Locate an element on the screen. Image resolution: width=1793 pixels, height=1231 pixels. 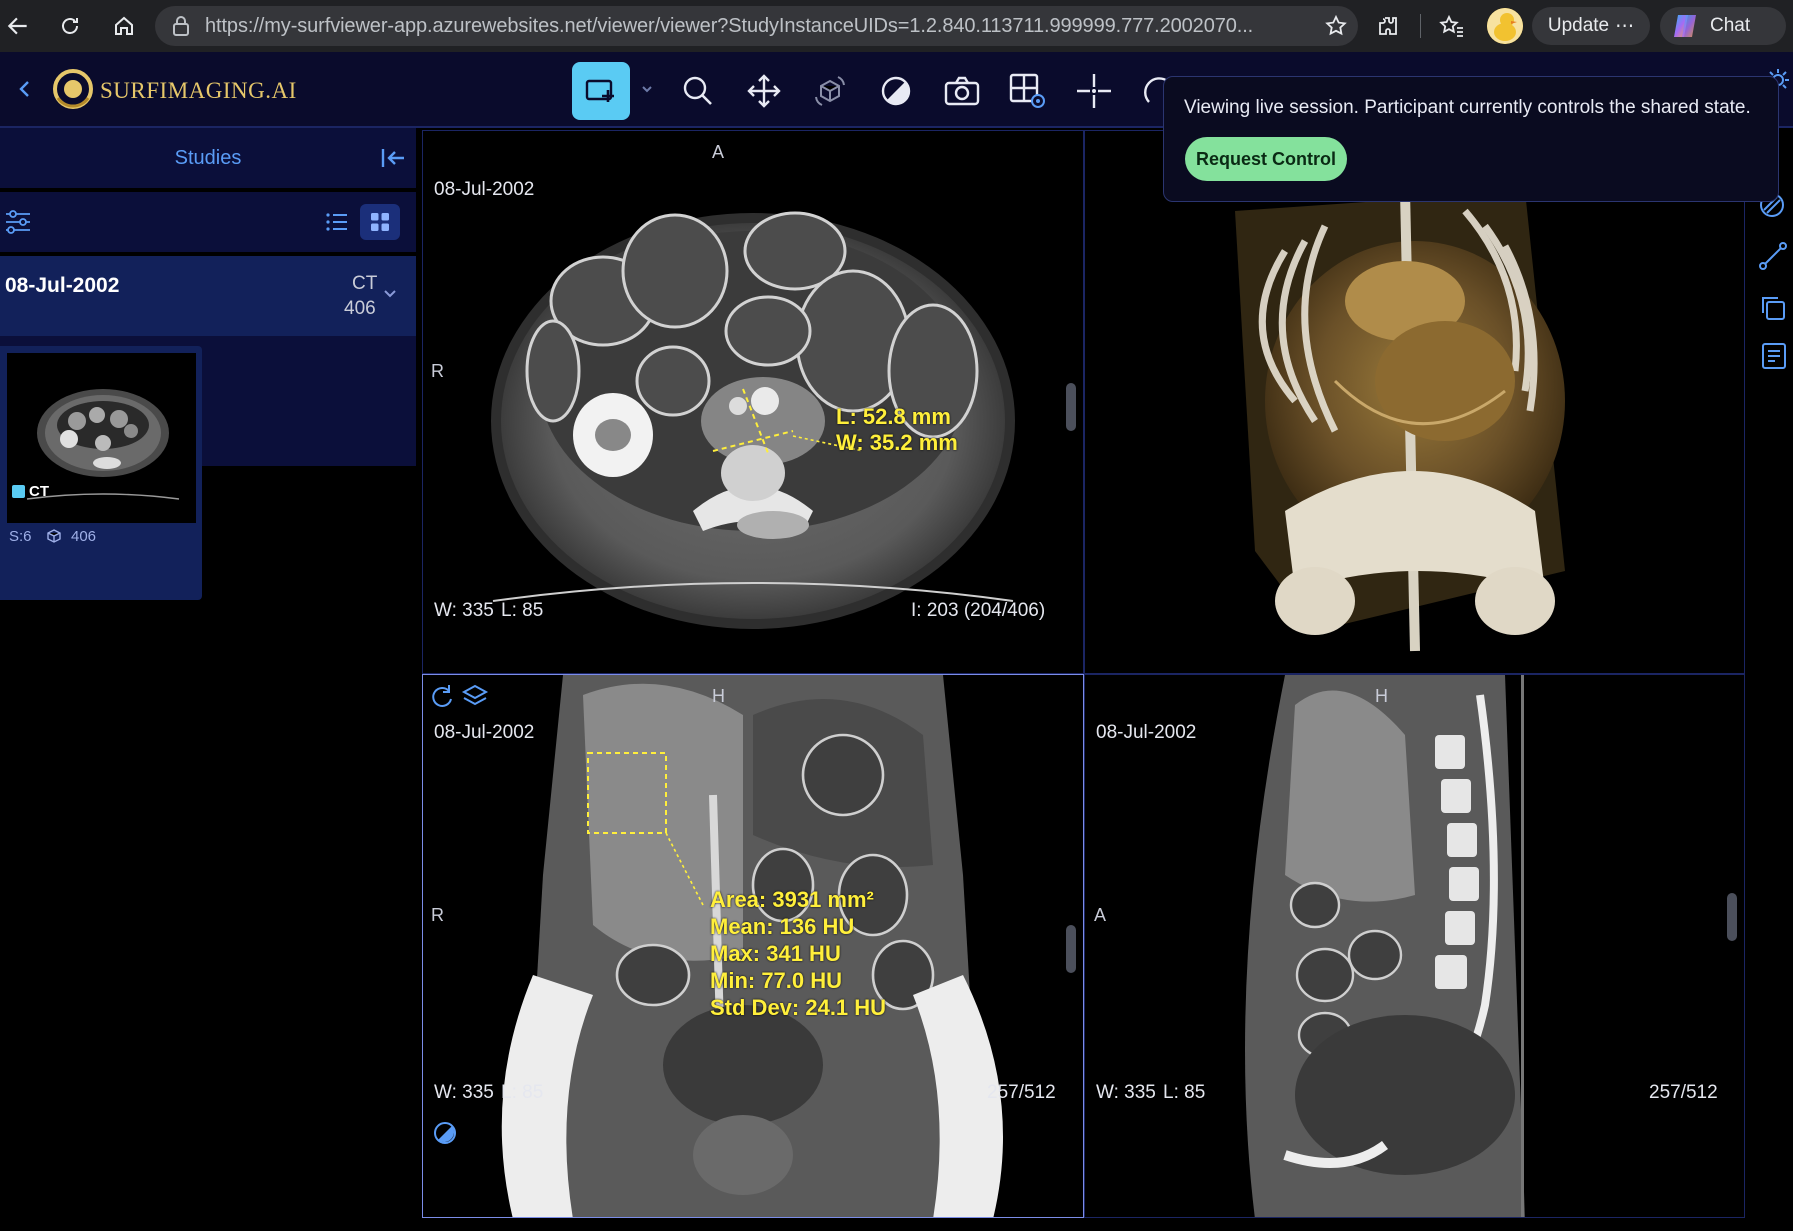
profile-avatar is located at coordinates (1505, 26).